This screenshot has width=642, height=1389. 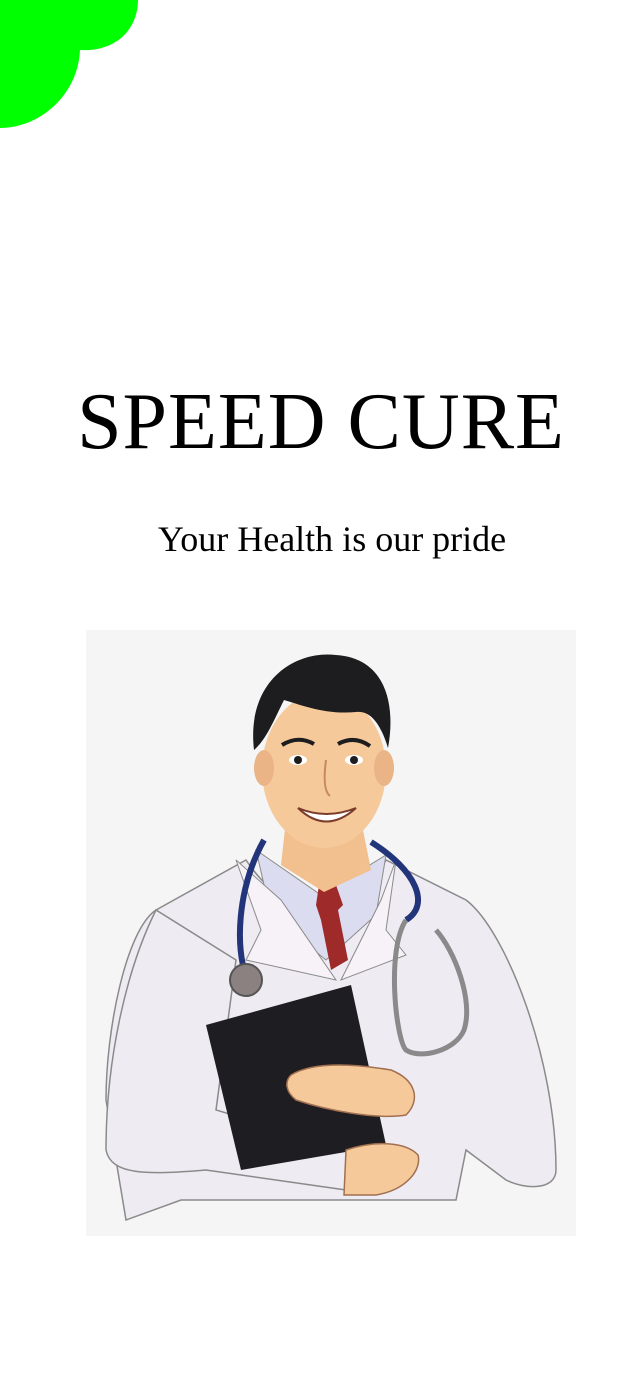 I want to click on corner-decoration-icon, so click(x=69, y=64).